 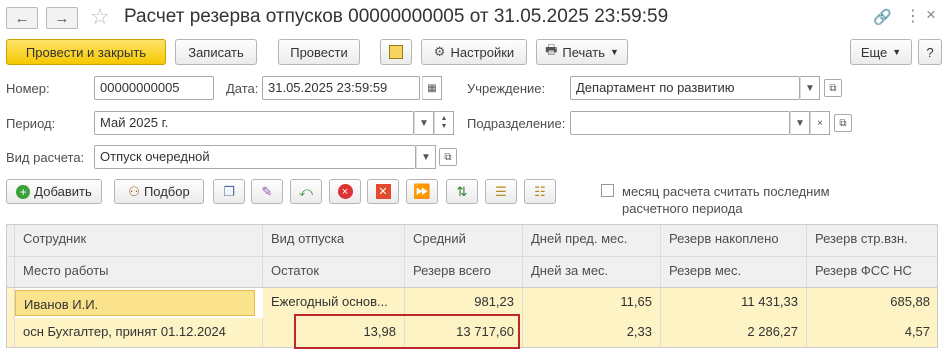 I want to click on checkbox-text-line-2: расчетного периода, so click(x=682, y=208).